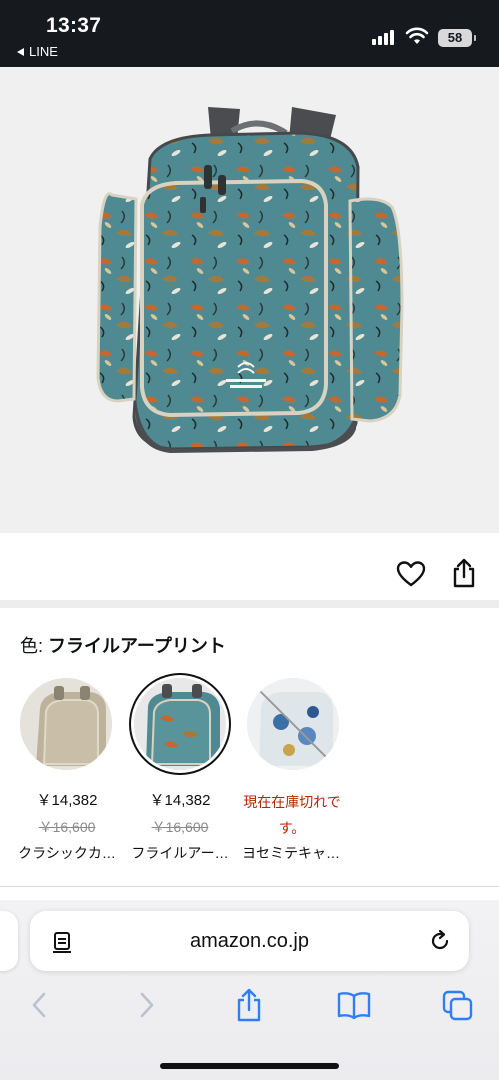  What do you see at coordinates (63, 942) in the screenshot?
I see `reader-mode-icon` at bounding box center [63, 942].